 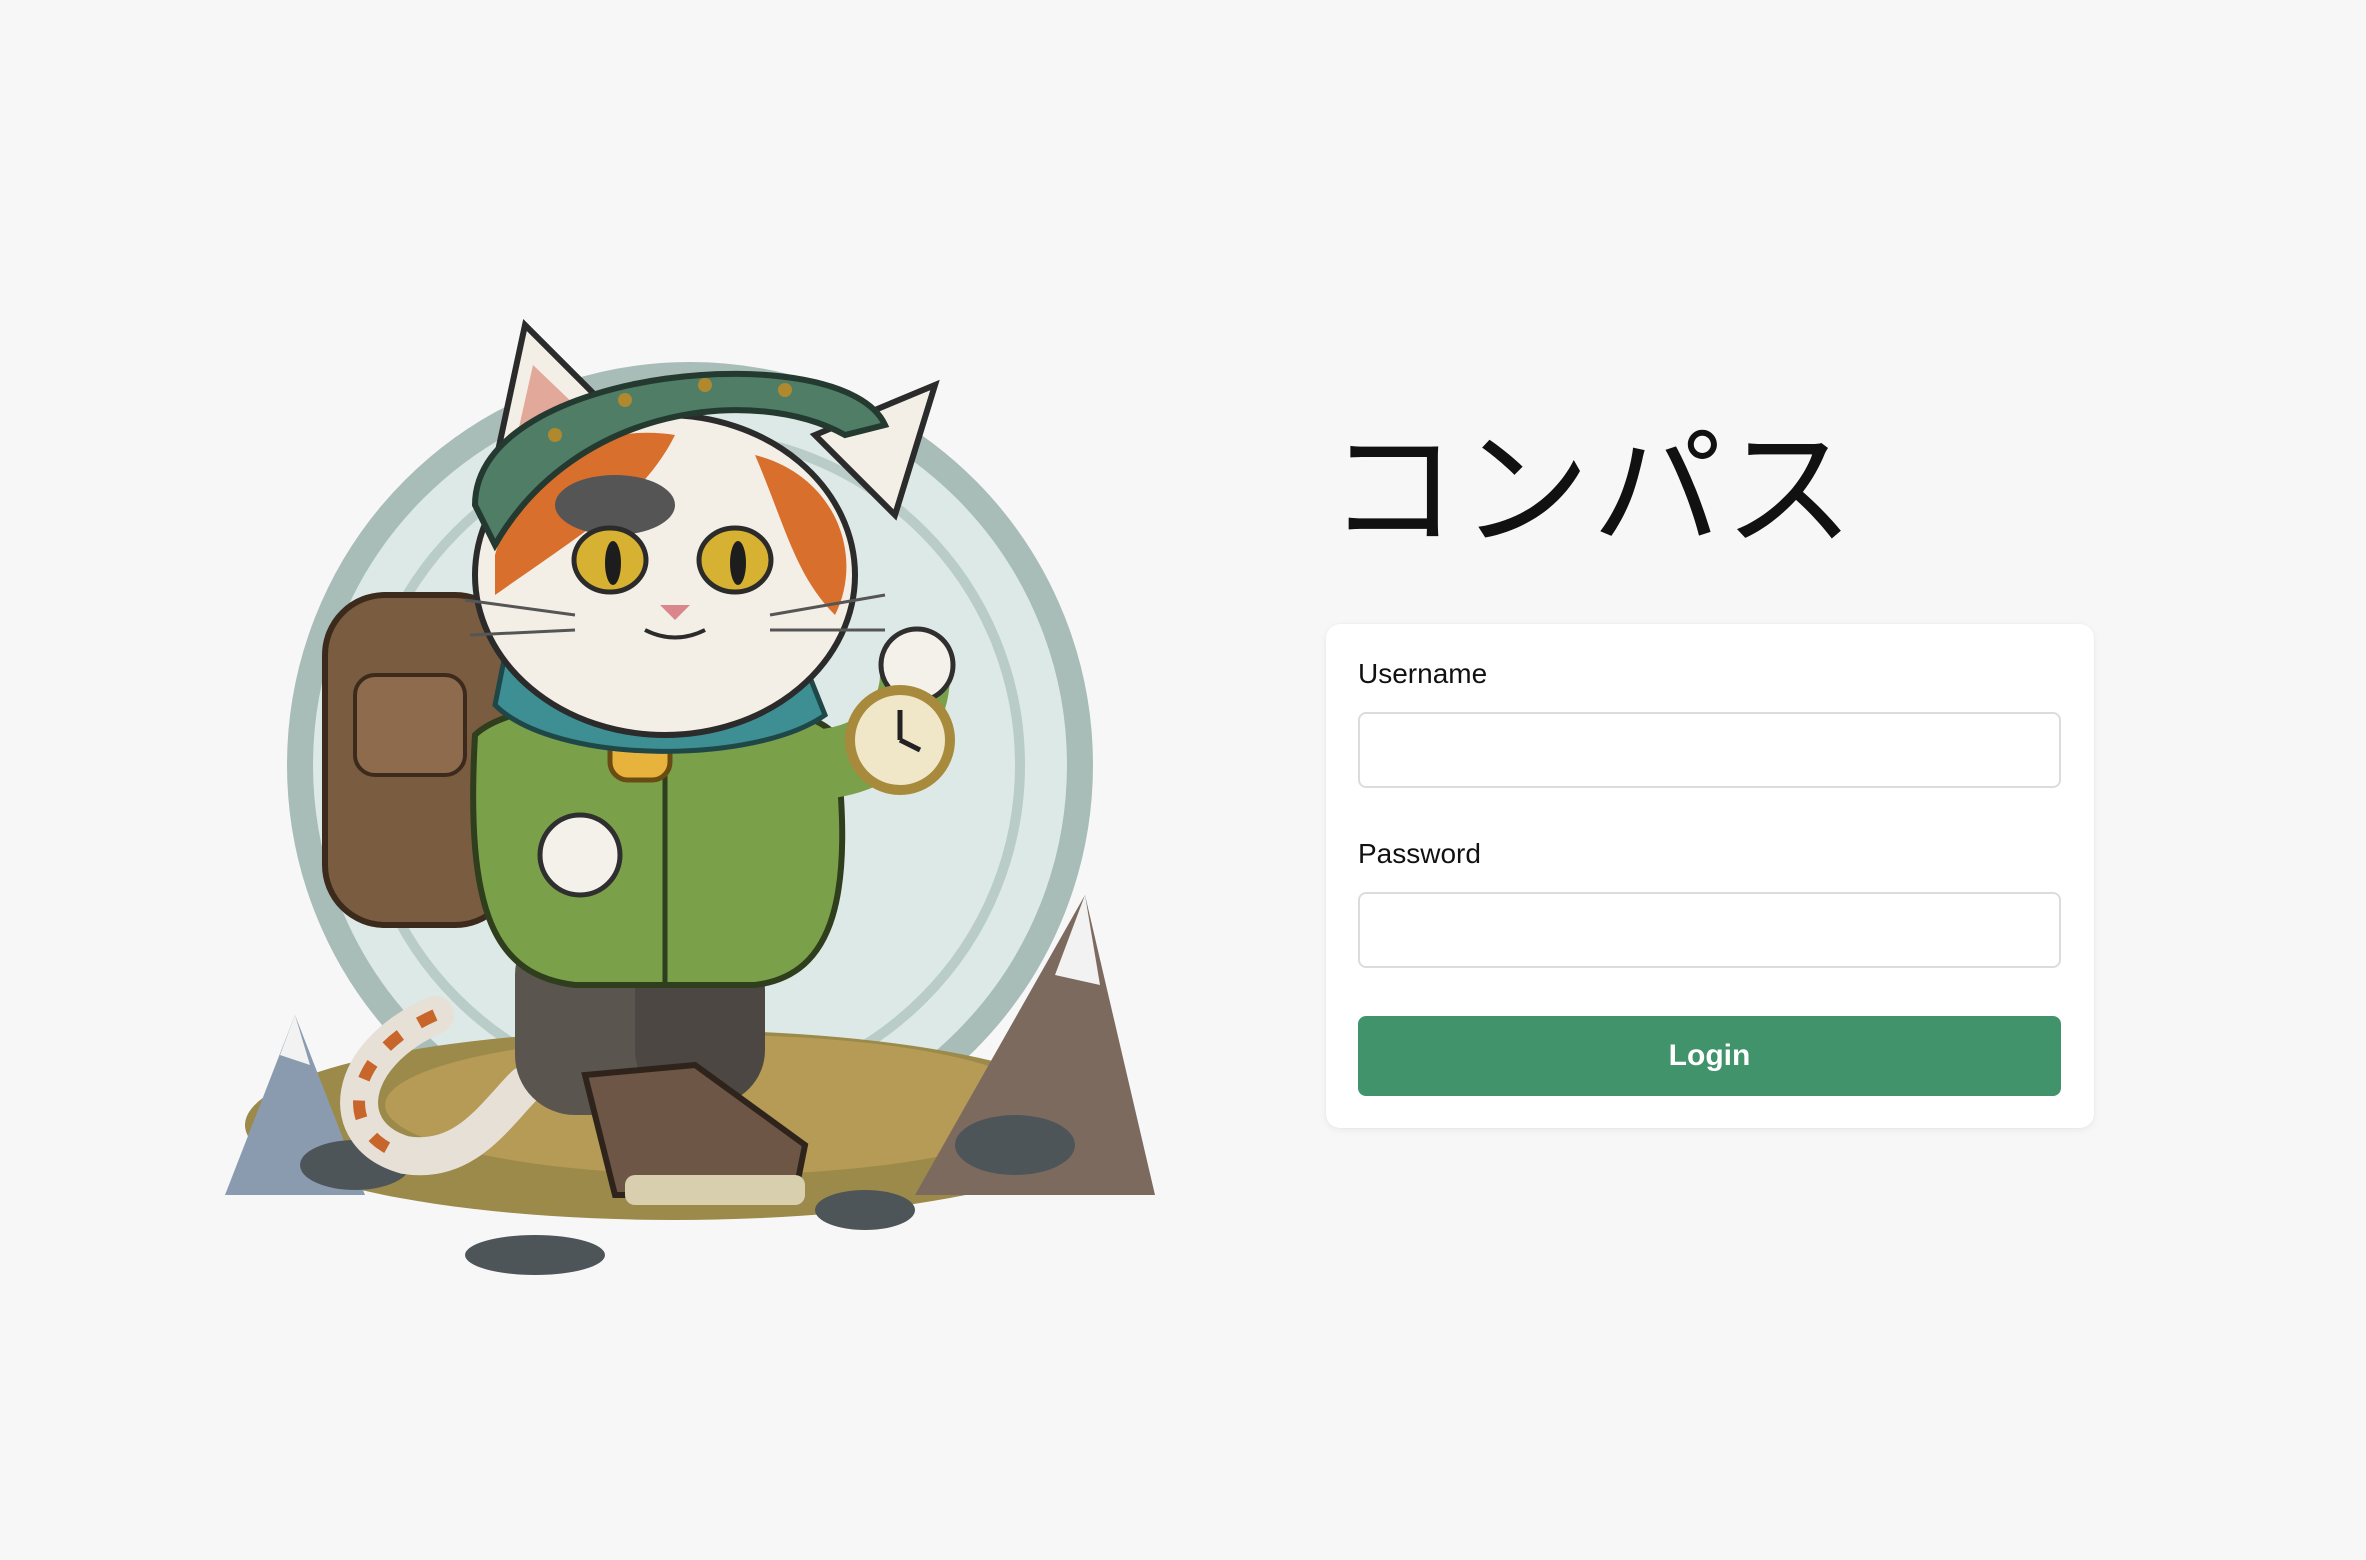 I want to click on app-title: コンパス, so click(x=1592, y=490).